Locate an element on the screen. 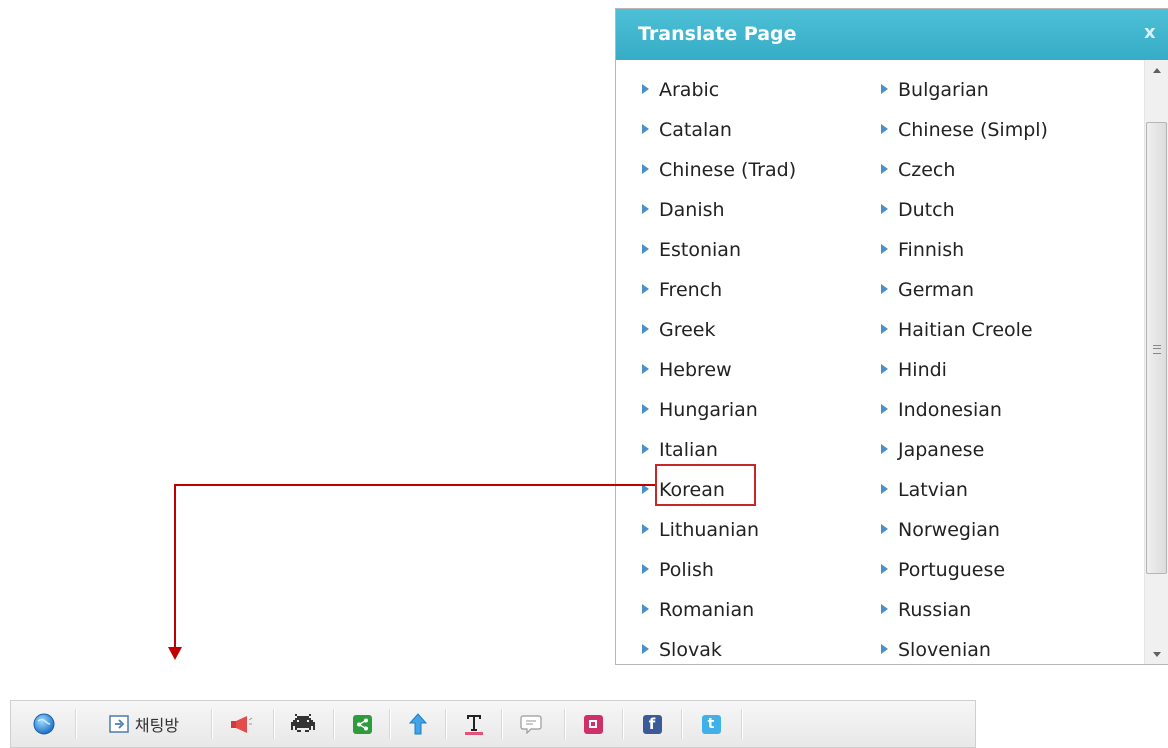 The height and width of the screenshot is (748, 1168). language-item-slovenian: Slovenian is located at coordinates (936, 647).